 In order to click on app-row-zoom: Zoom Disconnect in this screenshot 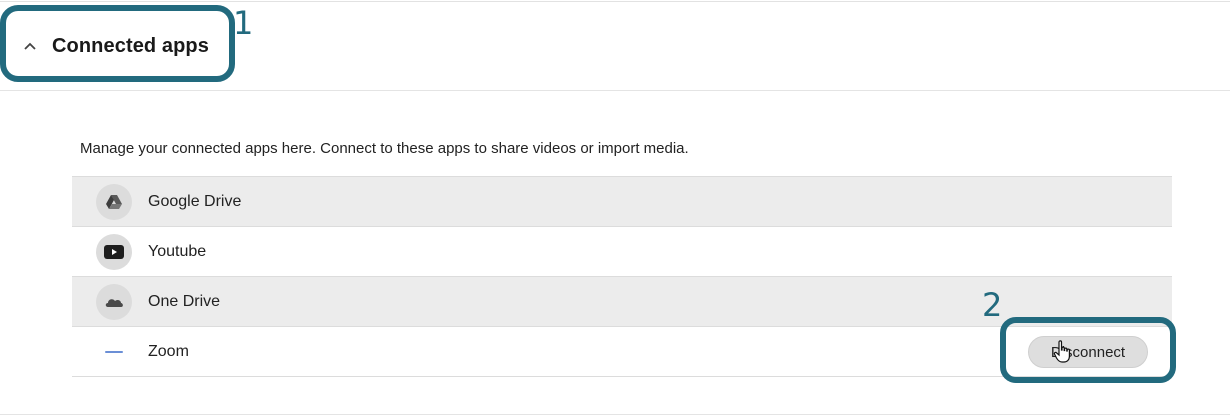, I will do `click(622, 352)`.